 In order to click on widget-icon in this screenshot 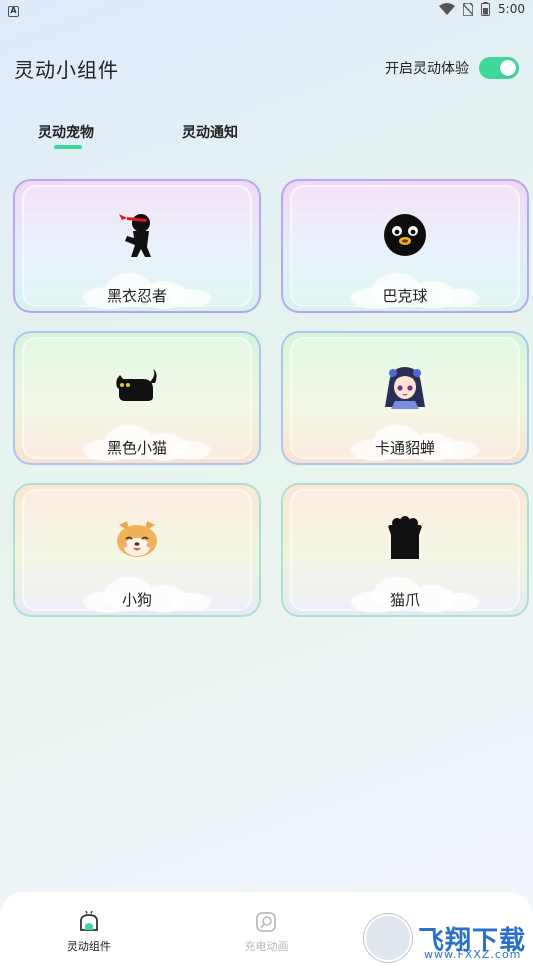, I will do `click(89, 922)`.